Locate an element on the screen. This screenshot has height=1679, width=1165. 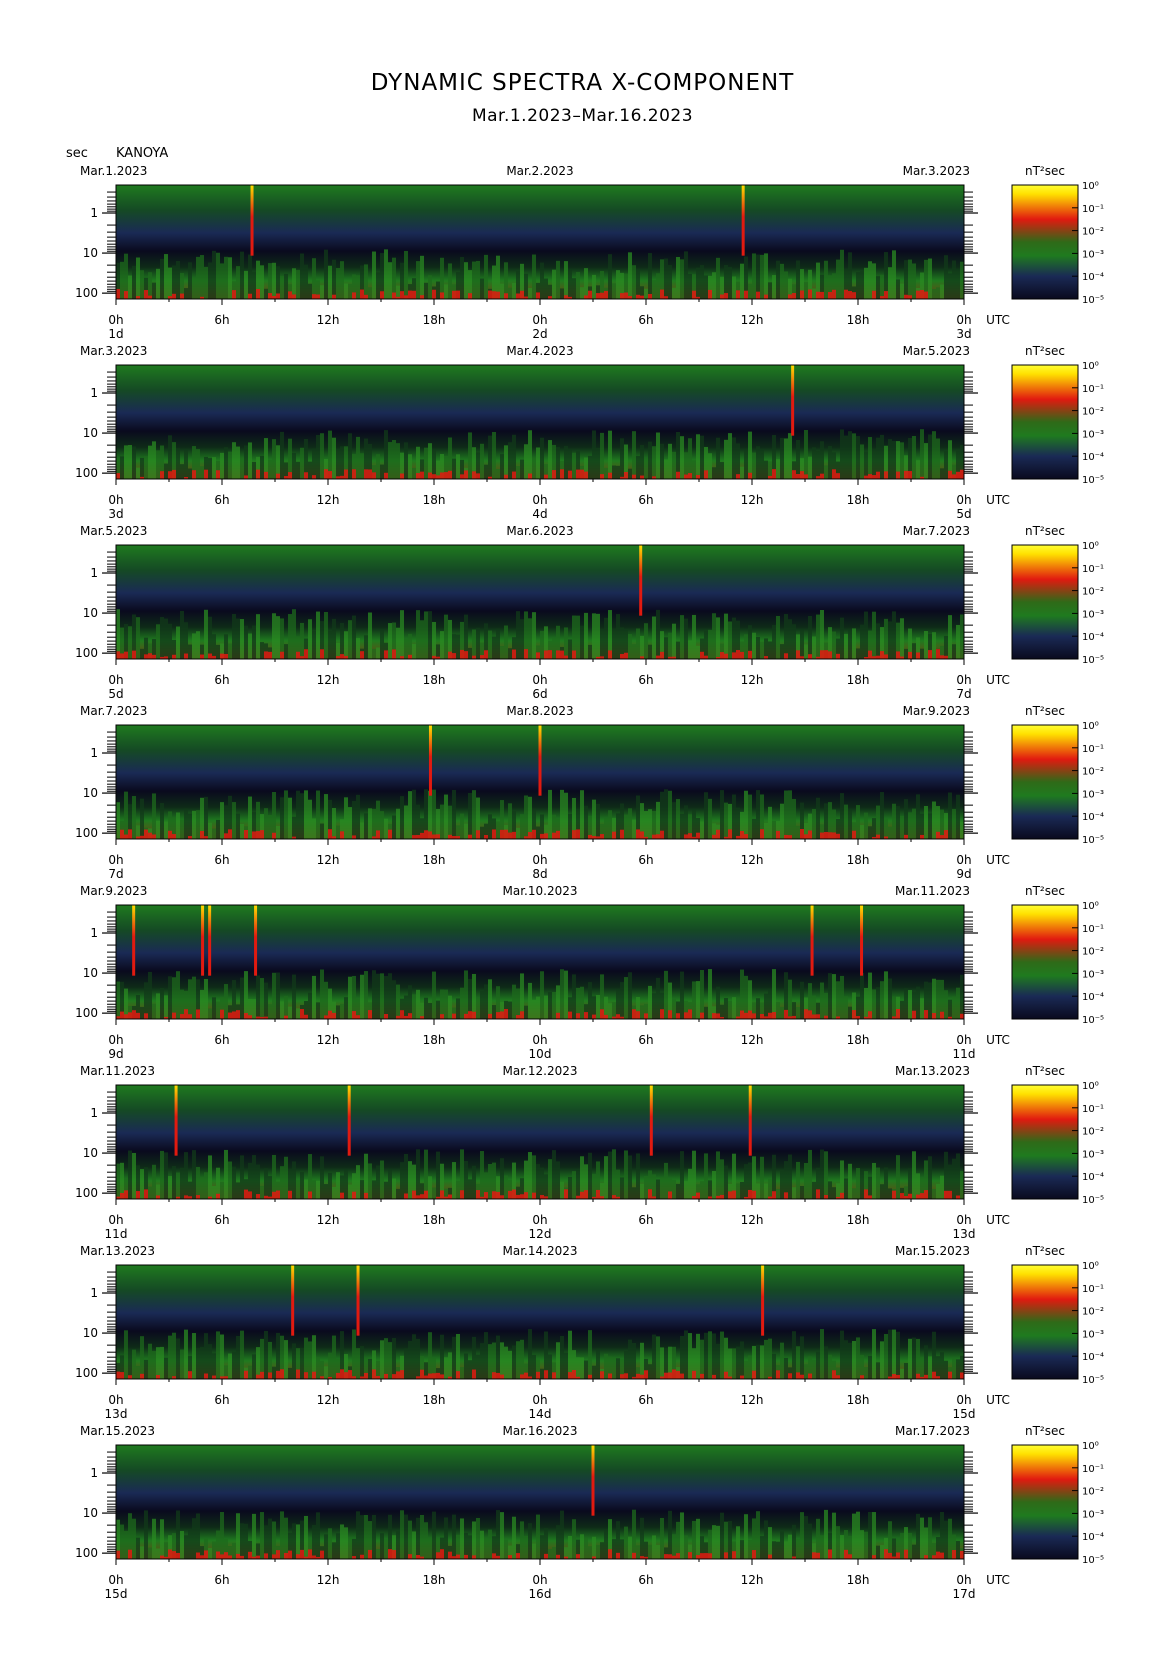
panel-2-xtick-label: 18h is located at coordinates (858, 500).